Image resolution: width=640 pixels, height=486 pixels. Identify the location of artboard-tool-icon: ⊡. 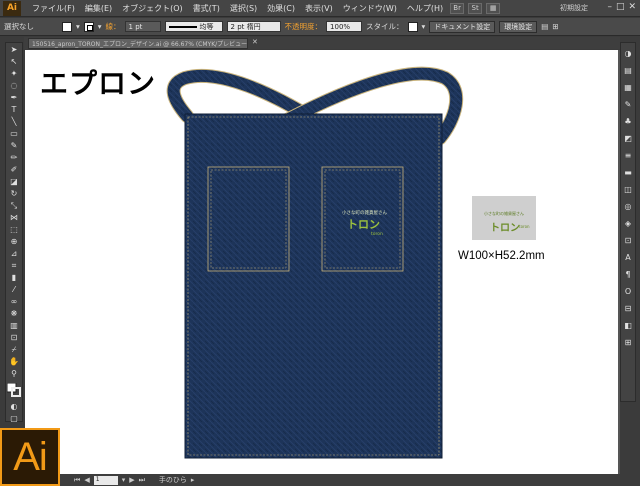
(14, 337).